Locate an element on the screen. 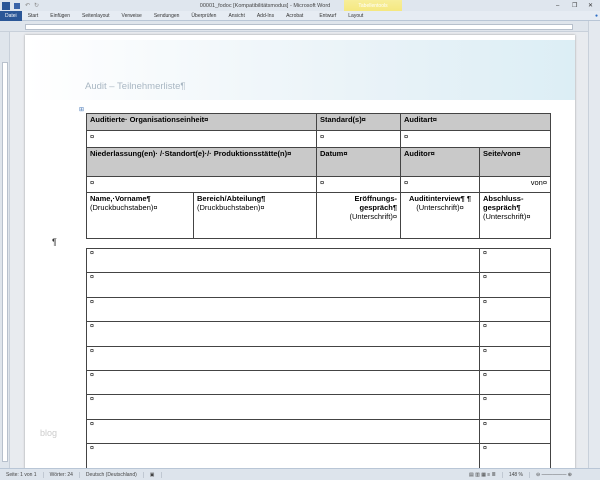 The height and width of the screenshot is (480, 600). document-title: Audit – Teilnehmerliste¶ is located at coordinates (135, 86).